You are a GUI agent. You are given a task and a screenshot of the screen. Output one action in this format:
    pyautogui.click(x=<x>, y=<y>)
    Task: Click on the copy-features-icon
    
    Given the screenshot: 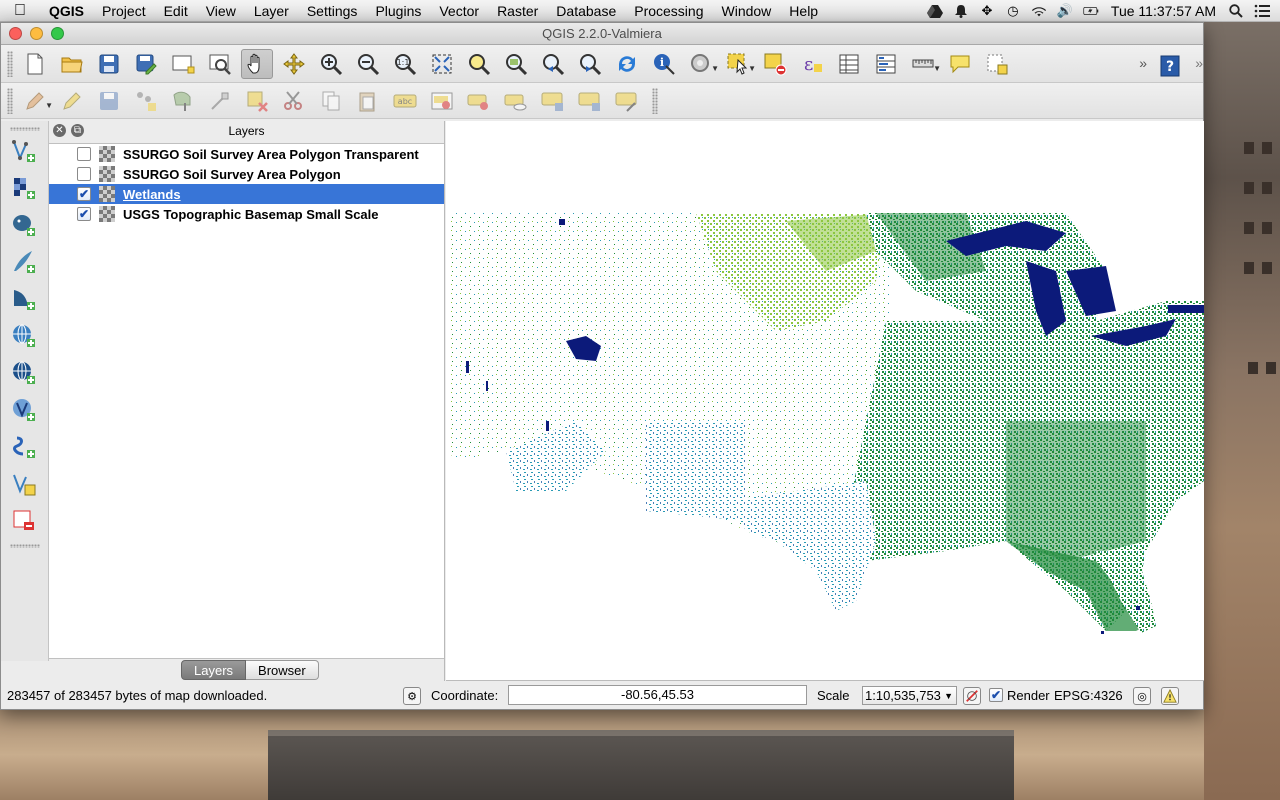 What is the action you would take?
    pyautogui.click(x=331, y=101)
    